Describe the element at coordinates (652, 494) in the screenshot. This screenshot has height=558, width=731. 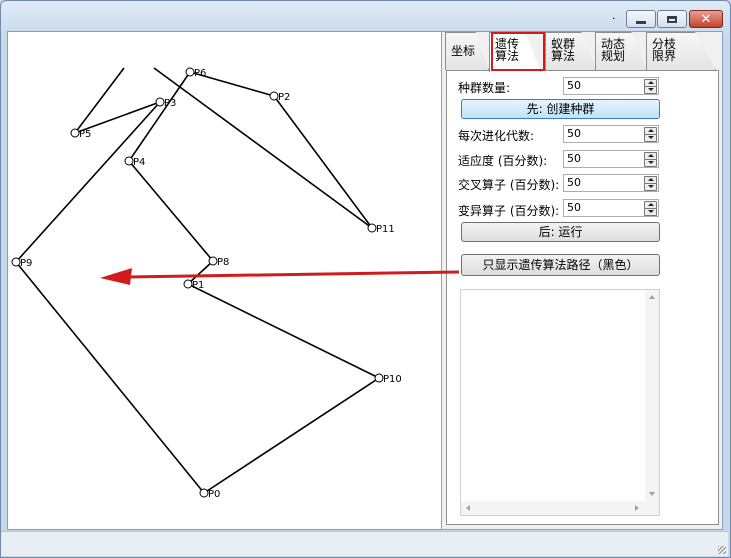
I see `scroll-down-icon` at that location.